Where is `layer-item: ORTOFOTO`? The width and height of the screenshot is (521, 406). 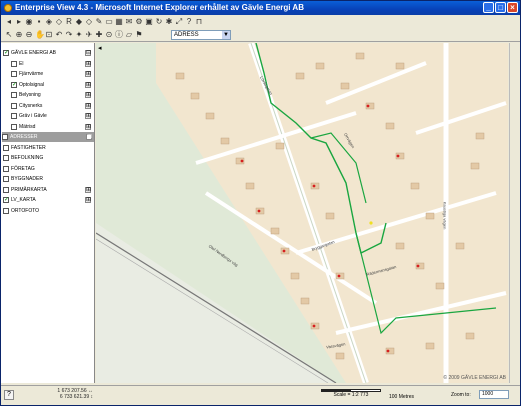 layer-item: ORTOFOTO is located at coordinates (48, 211).